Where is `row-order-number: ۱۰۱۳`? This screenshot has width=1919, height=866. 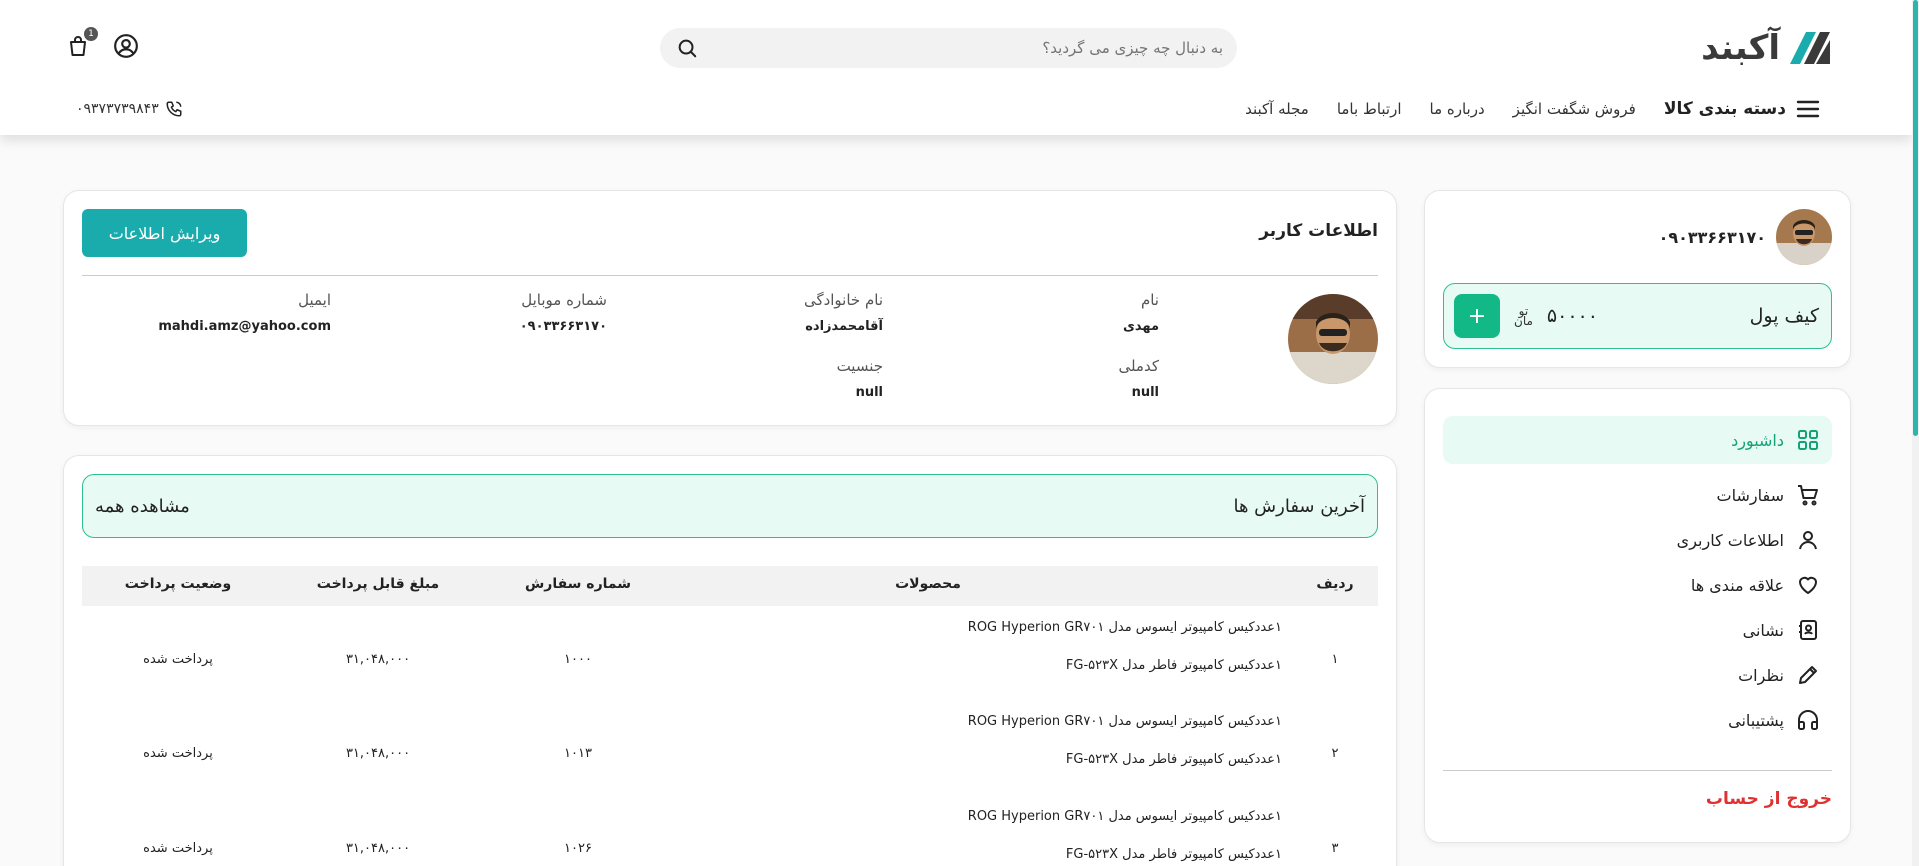 row-order-number: ۱۰۱۳ is located at coordinates (578, 753).